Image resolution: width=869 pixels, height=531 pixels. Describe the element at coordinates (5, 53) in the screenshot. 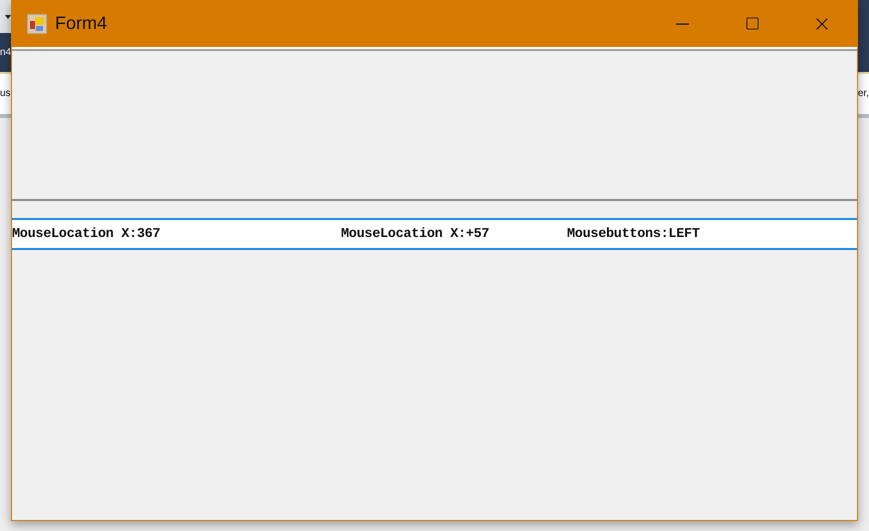

I see `tab-label: n4` at that location.